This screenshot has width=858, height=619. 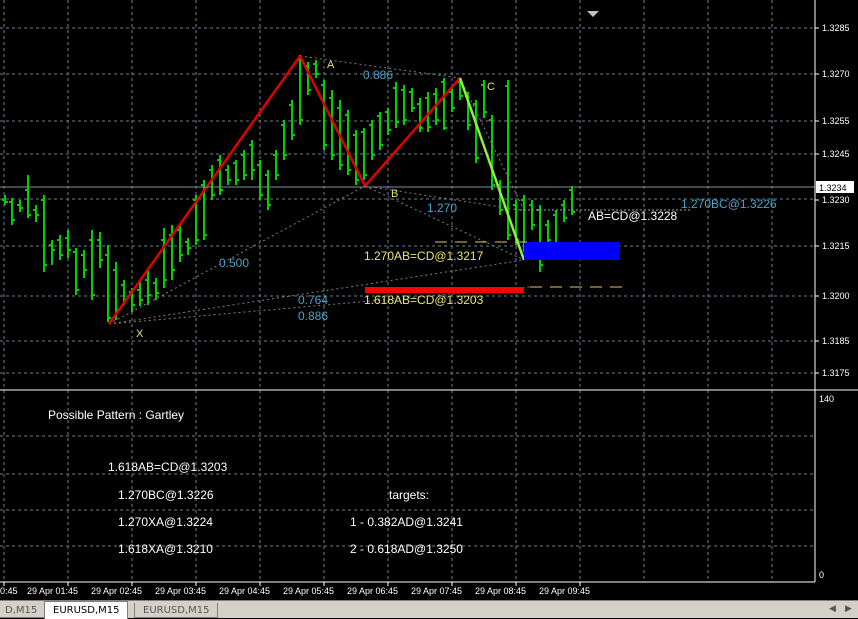 I want to click on ratio-label-xb: 0.500, so click(x=234, y=263).